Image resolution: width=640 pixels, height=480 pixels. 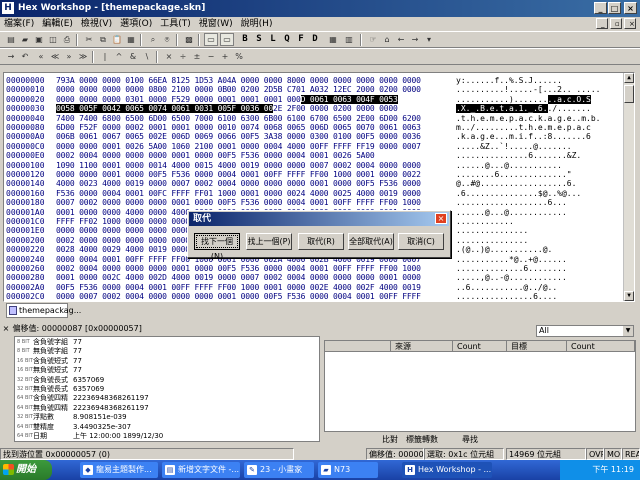 What do you see at coordinates (57, 24) in the screenshot?
I see `menu-edit: 編輯(E)` at bounding box center [57, 24].